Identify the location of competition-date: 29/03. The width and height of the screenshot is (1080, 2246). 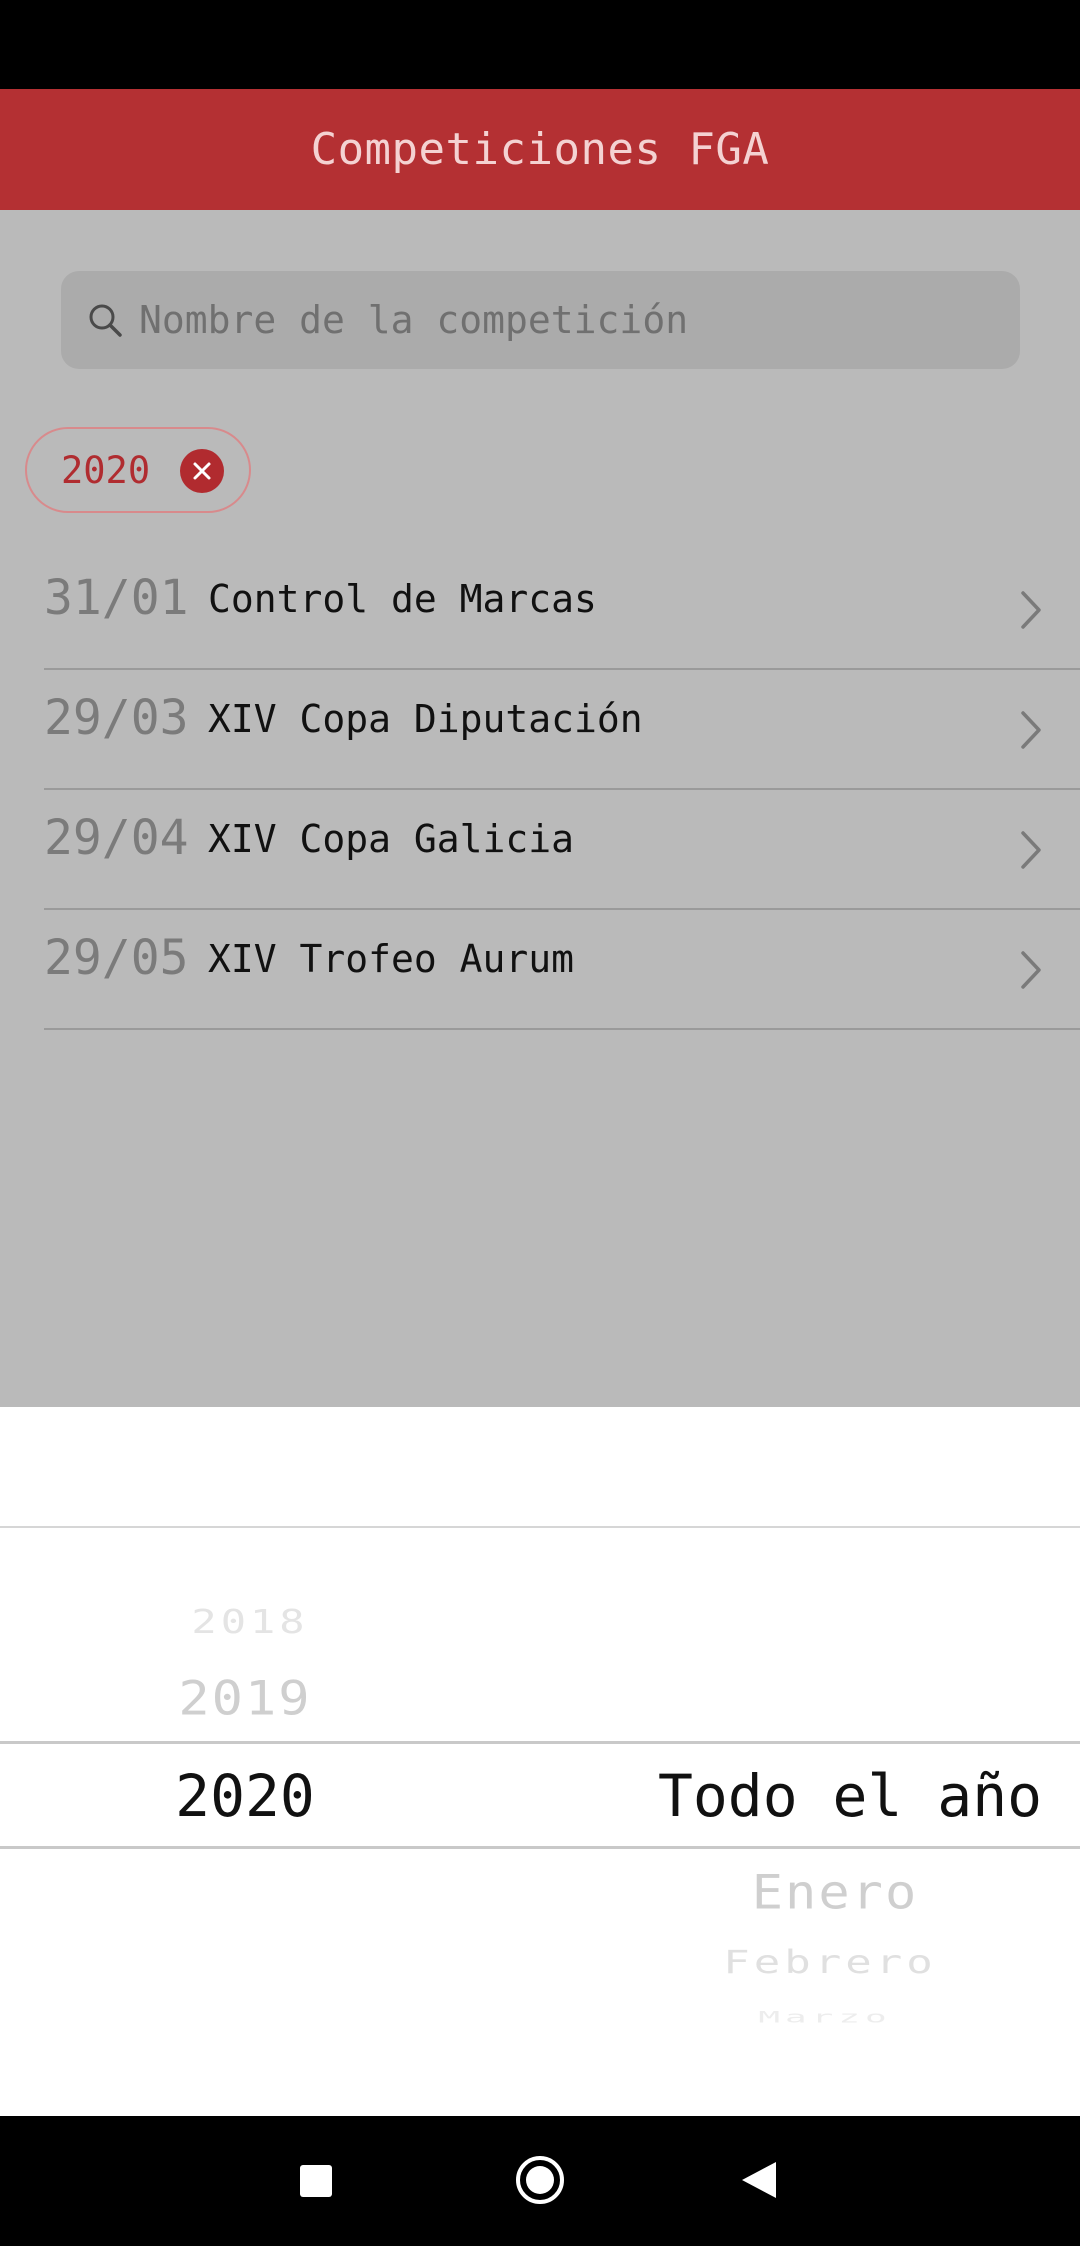
(116, 718).